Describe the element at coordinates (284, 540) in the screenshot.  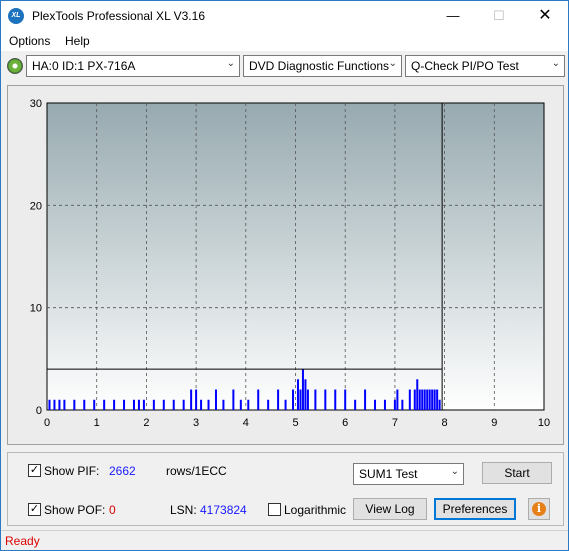
I see `status-bar: Ready` at that location.